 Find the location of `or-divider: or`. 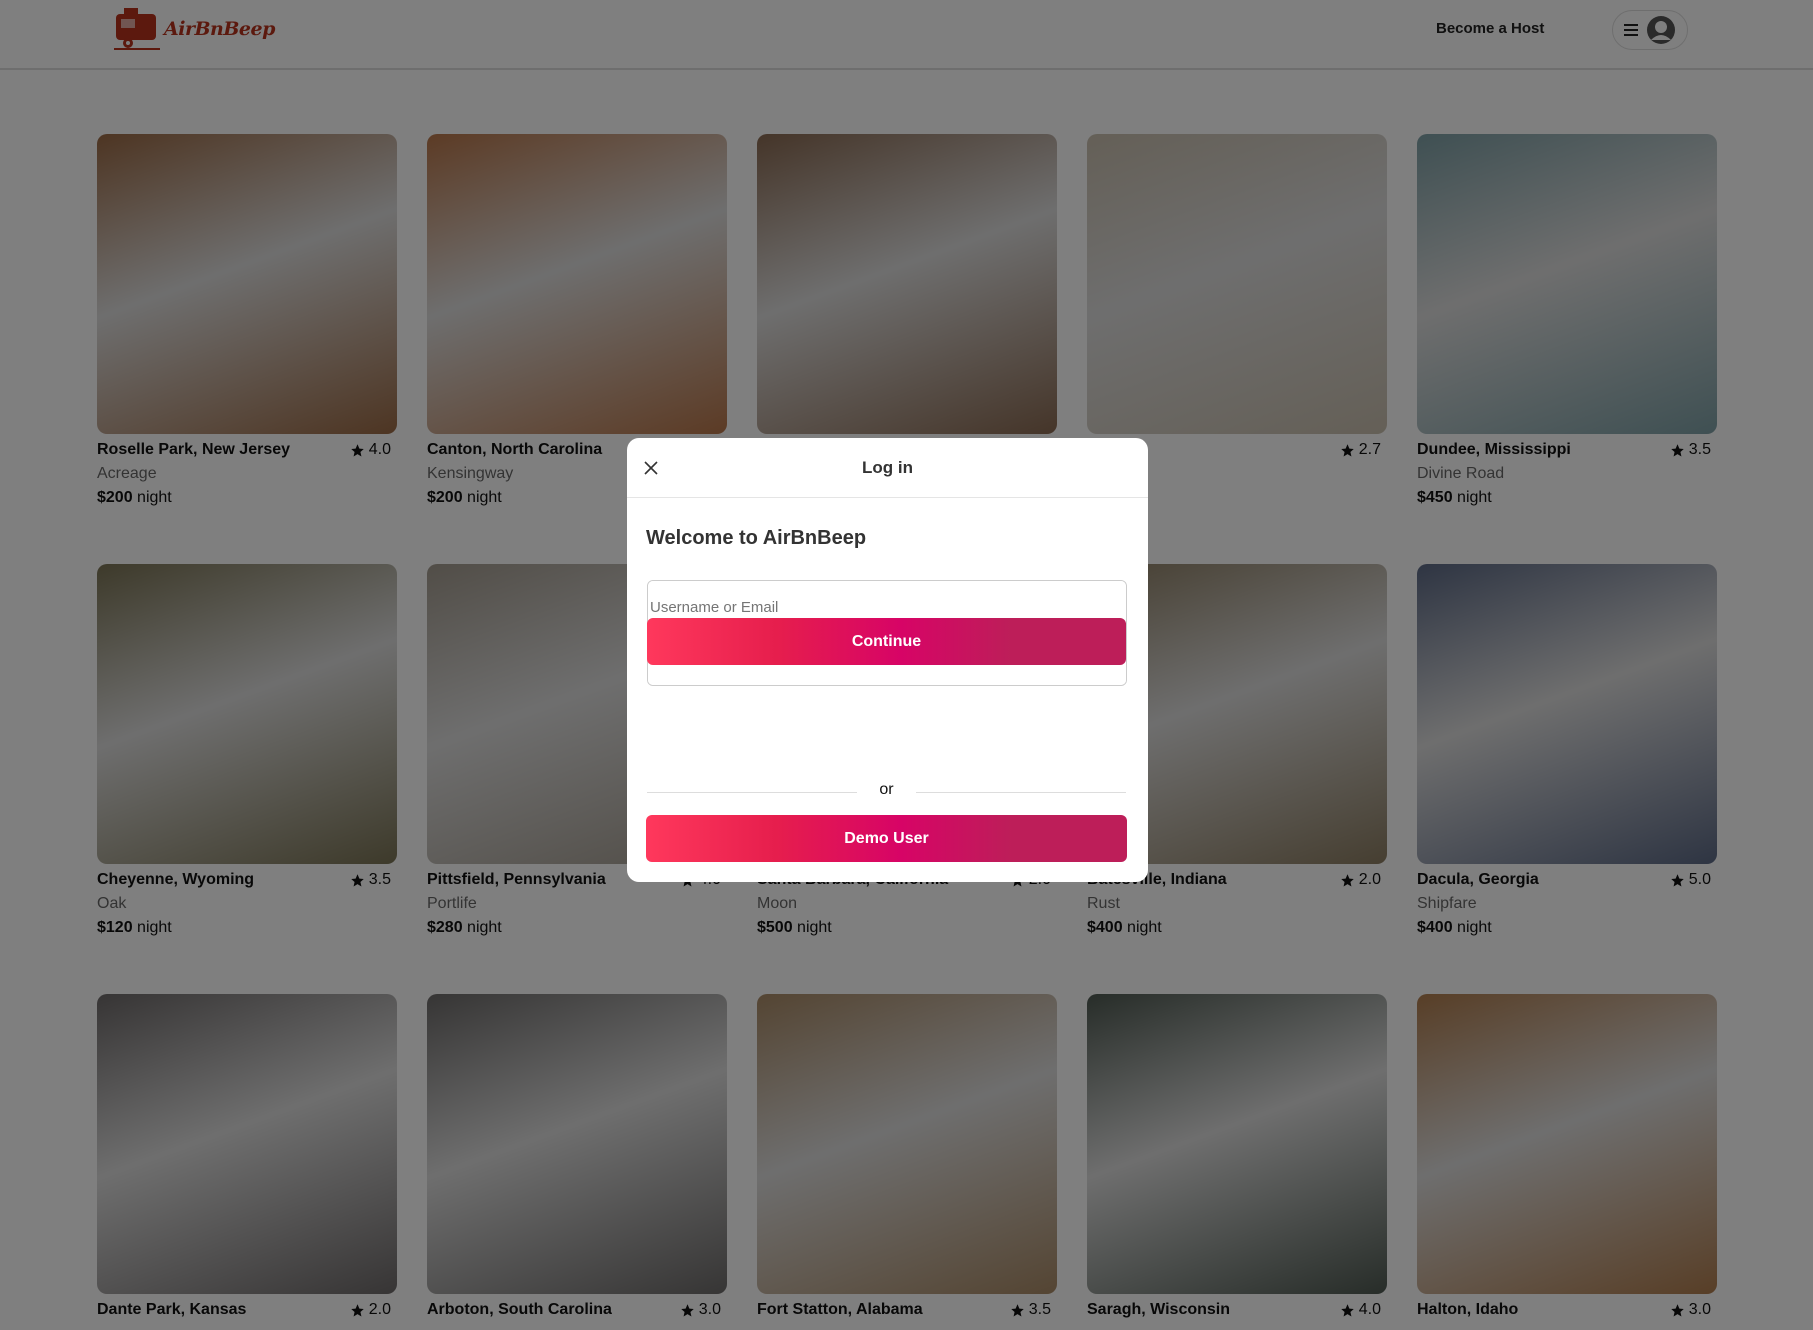

or-divider: or is located at coordinates (886, 791).